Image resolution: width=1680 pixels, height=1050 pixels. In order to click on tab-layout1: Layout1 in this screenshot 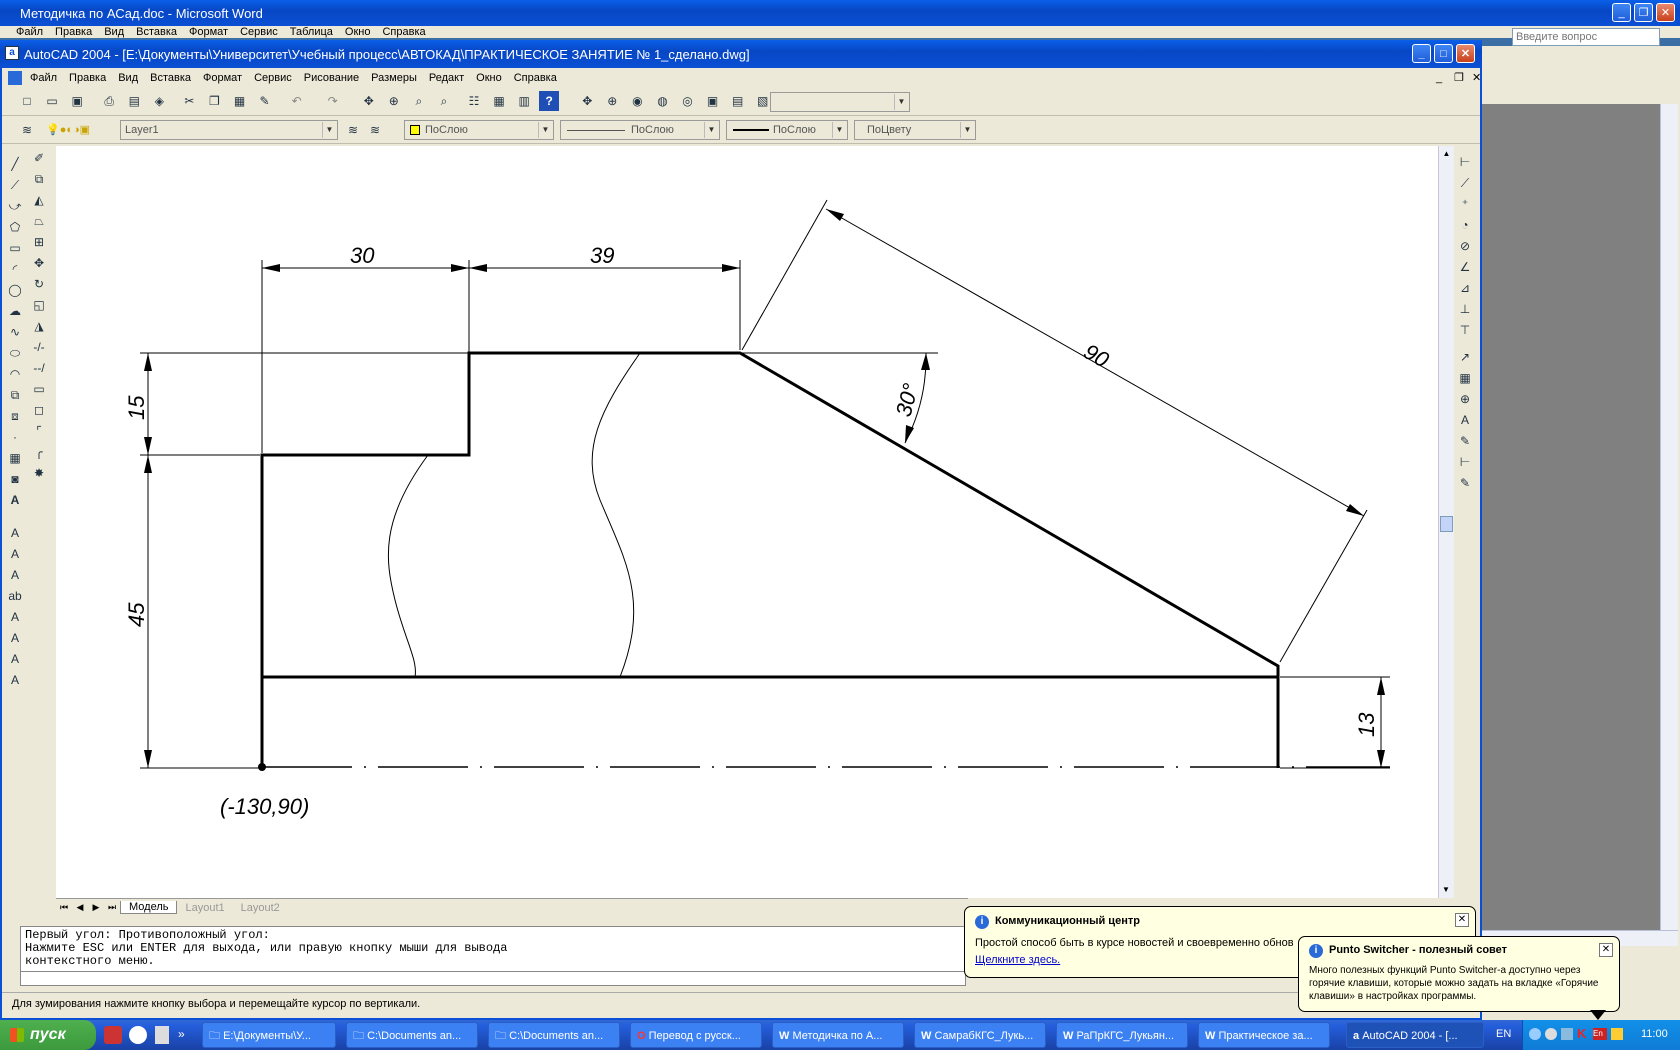, I will do `click(204, 908)`.